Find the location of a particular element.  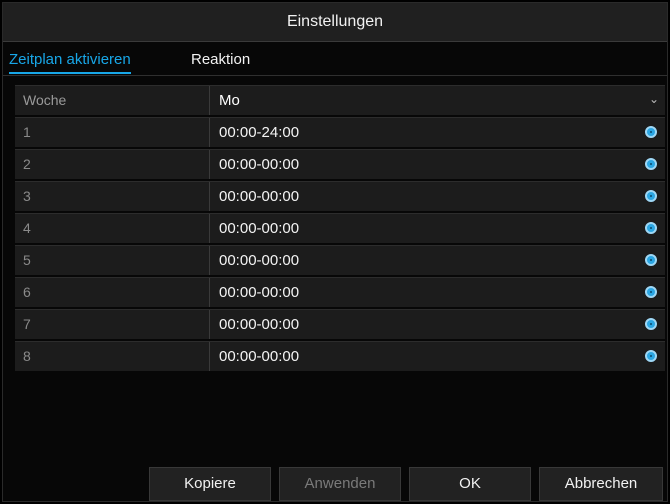

schedule-row-number: 7 is located at coordinates (27, 324).